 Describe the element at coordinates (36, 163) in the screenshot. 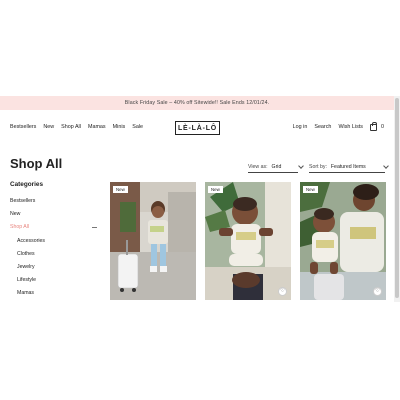

I see `page-title: Shop All` at that location.